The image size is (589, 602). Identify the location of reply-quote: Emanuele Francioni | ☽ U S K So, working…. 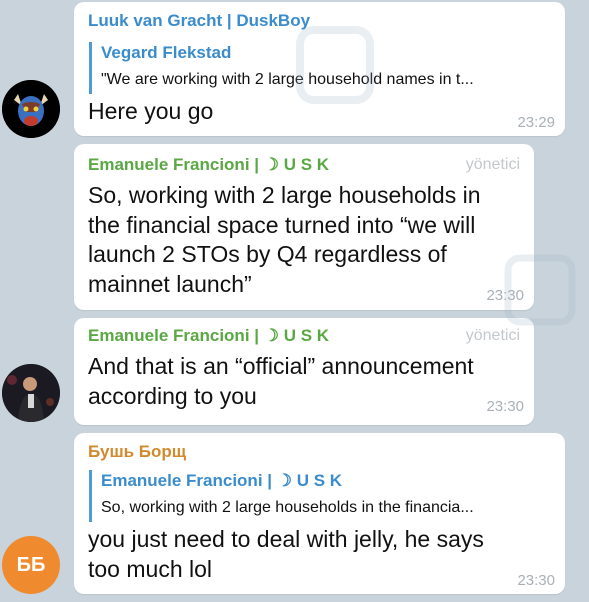
(324, 496).